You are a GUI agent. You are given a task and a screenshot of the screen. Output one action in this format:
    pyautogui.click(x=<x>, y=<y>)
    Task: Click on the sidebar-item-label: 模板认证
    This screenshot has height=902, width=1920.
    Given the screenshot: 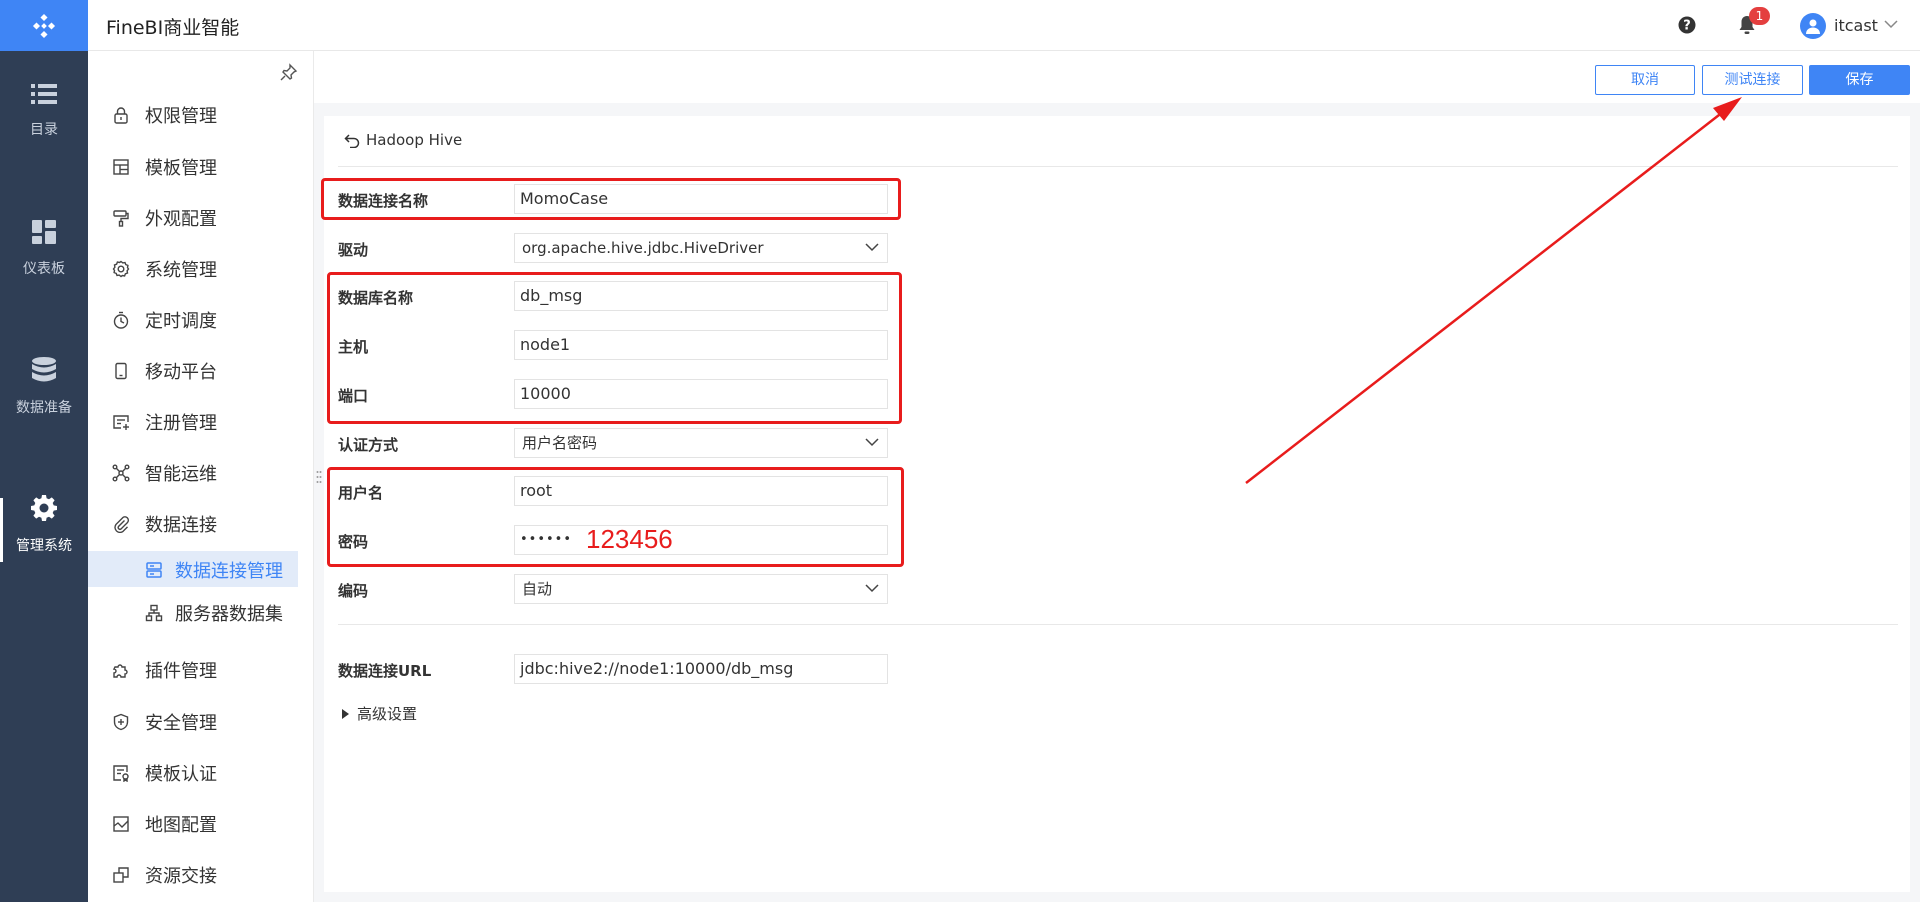 What is the action you would take?
    pyautogui.click(x=181, y=774)
    